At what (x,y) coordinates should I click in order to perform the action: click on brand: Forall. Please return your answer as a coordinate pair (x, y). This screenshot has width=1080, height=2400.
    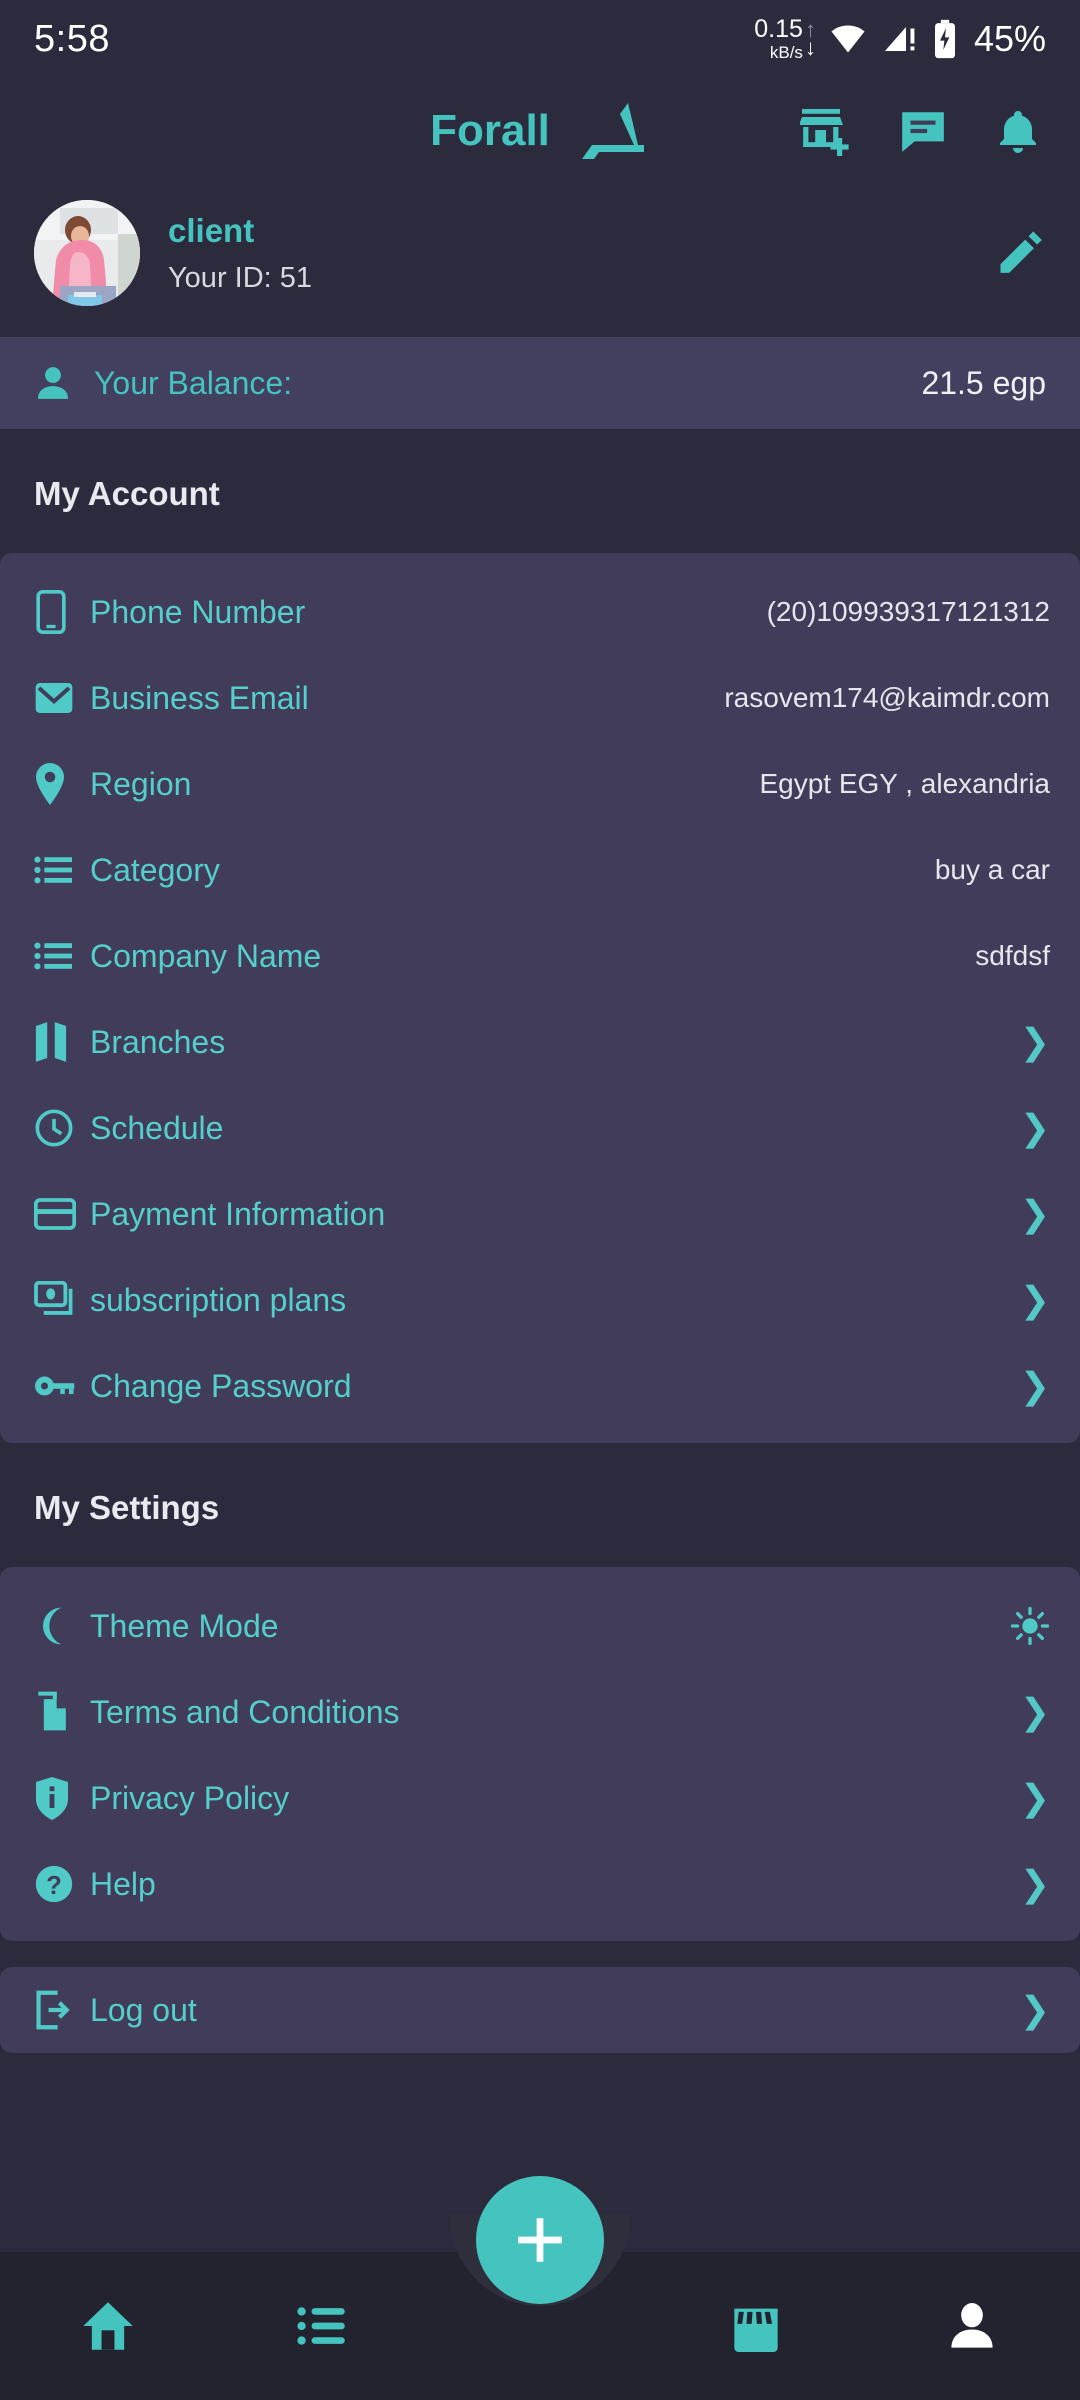
    Looking at the image, I should click on (540, 131).